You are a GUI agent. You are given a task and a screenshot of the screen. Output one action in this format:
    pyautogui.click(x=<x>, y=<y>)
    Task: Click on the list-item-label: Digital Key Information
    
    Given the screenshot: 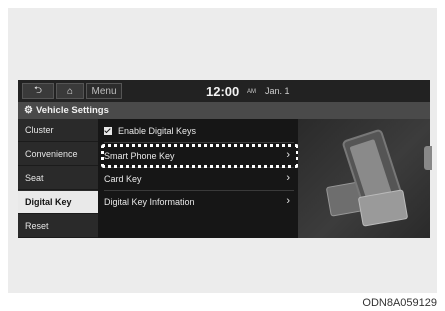 What is the action you would take?
    pyautogui.click(x=149, y=202)
    